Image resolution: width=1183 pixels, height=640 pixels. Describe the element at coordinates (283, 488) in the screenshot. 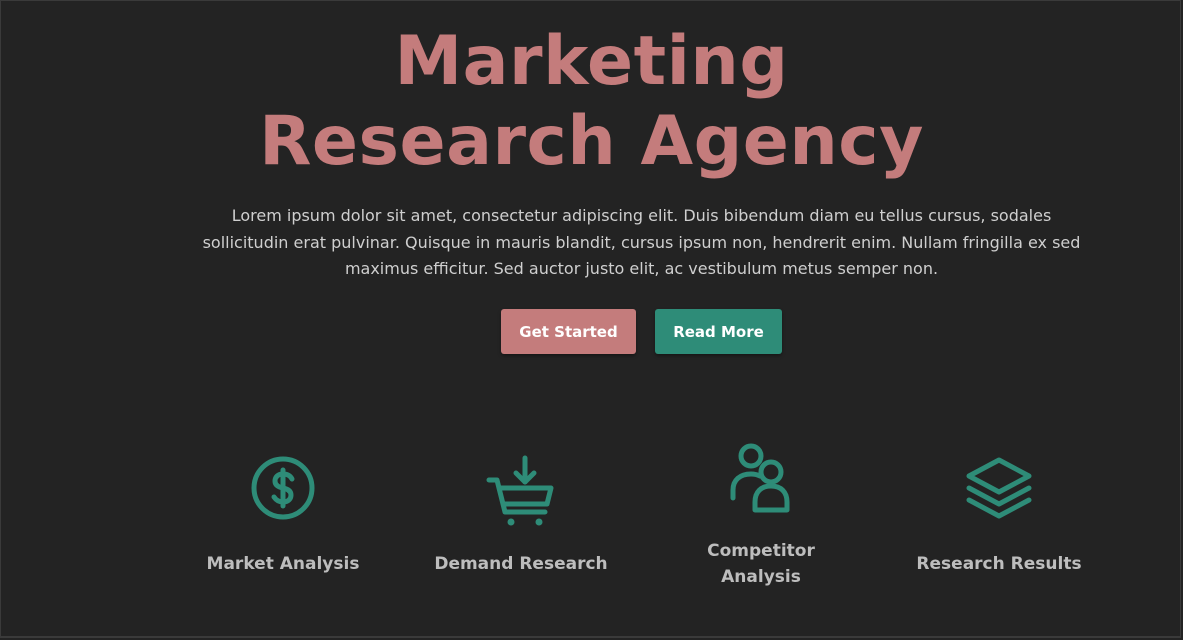

I see `dollar-circle-icon` at that location.